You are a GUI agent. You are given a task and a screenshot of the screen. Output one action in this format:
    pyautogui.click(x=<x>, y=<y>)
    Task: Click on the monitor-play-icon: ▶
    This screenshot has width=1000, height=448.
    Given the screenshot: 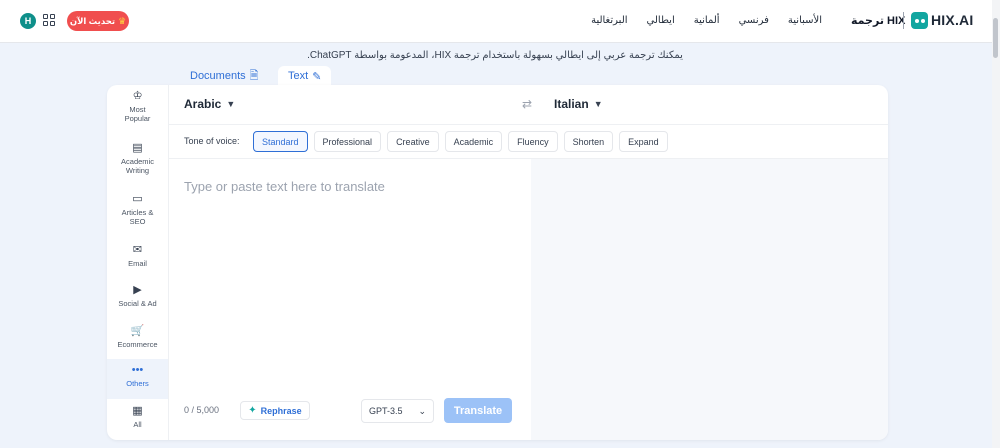 What is the action you would take?
    pyautogui.click(x=137, y=290)
    